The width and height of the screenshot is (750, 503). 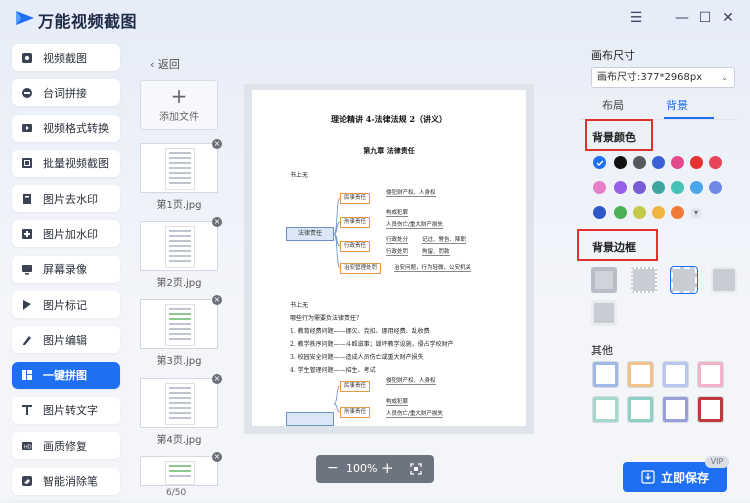 What do you see at coordinates (165, 64) in the screenshot?
I see `back-link: ‹ 返回` at bounding box center [165, 64].